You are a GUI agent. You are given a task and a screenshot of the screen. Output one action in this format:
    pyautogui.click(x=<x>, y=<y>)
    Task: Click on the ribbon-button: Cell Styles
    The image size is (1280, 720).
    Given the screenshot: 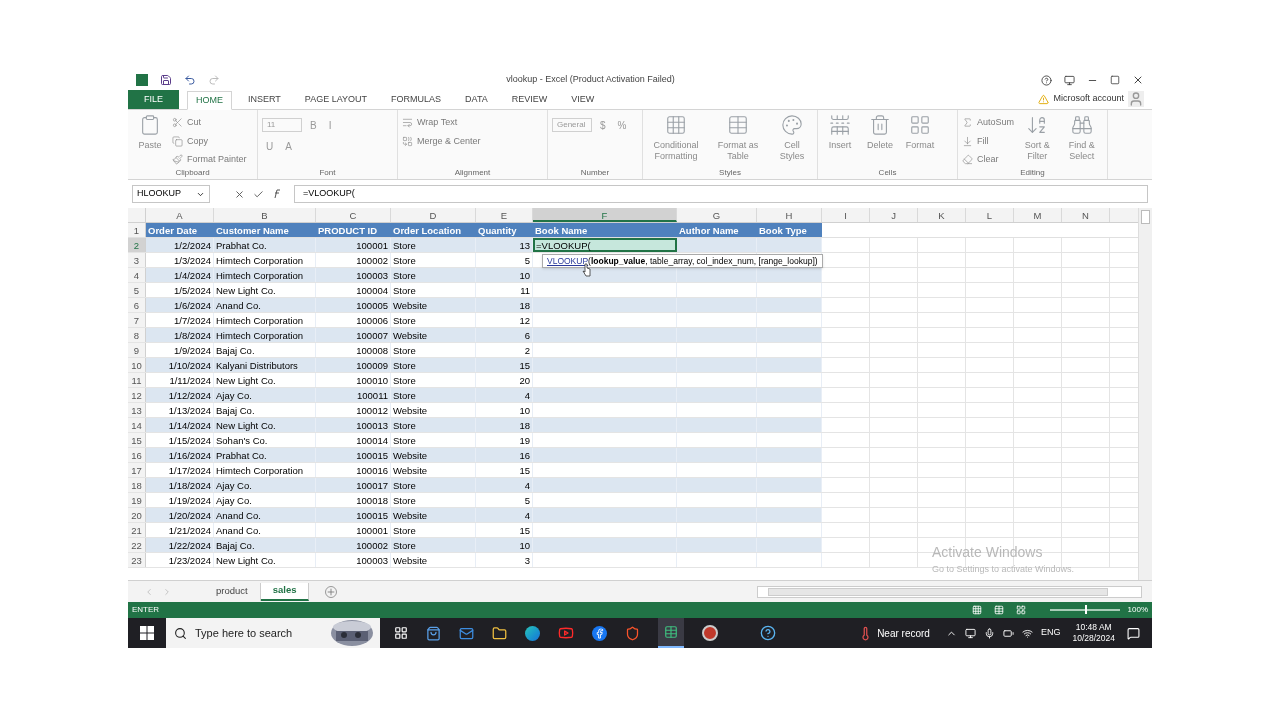 What is the action you would take?
    pyautogui.click(x=792, y=138)
    